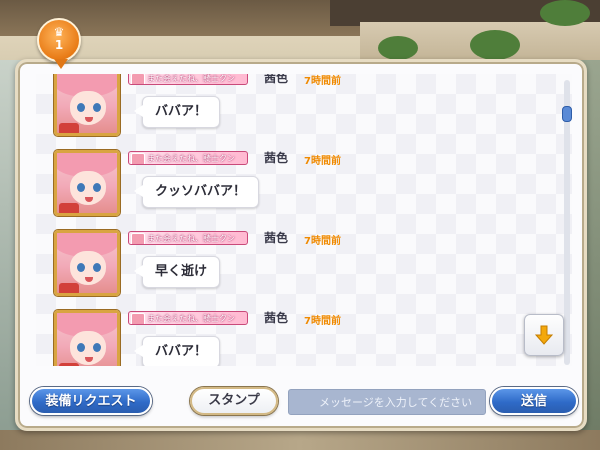 This screenshot has height=450, width=600. Describe the element at coordinates (534, 401) in the screenshot. I see `send-button: 送信` at that location.